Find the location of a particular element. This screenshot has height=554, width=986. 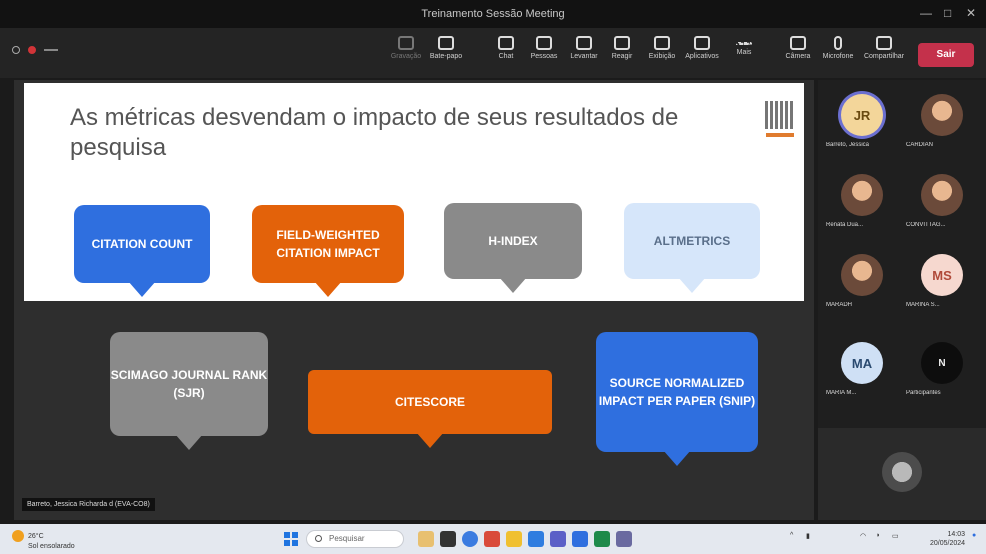

metric-sjr: SCIMAGO JOURNAL RANK (SJR) is located at coordinates (189, 391).